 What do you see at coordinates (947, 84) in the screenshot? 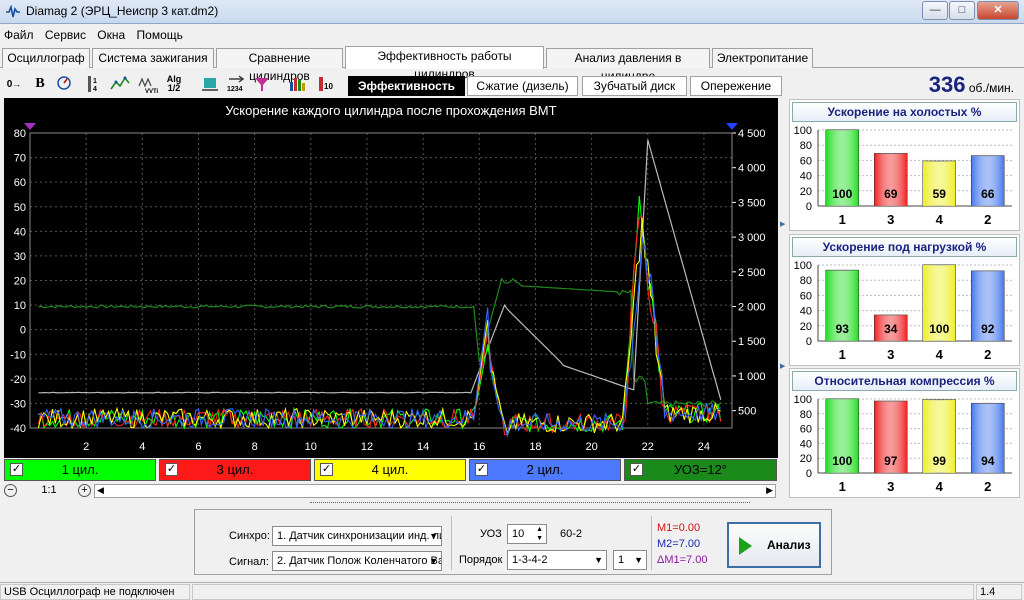
I see `rpm-value: 336` at bounding box center [947, 84].